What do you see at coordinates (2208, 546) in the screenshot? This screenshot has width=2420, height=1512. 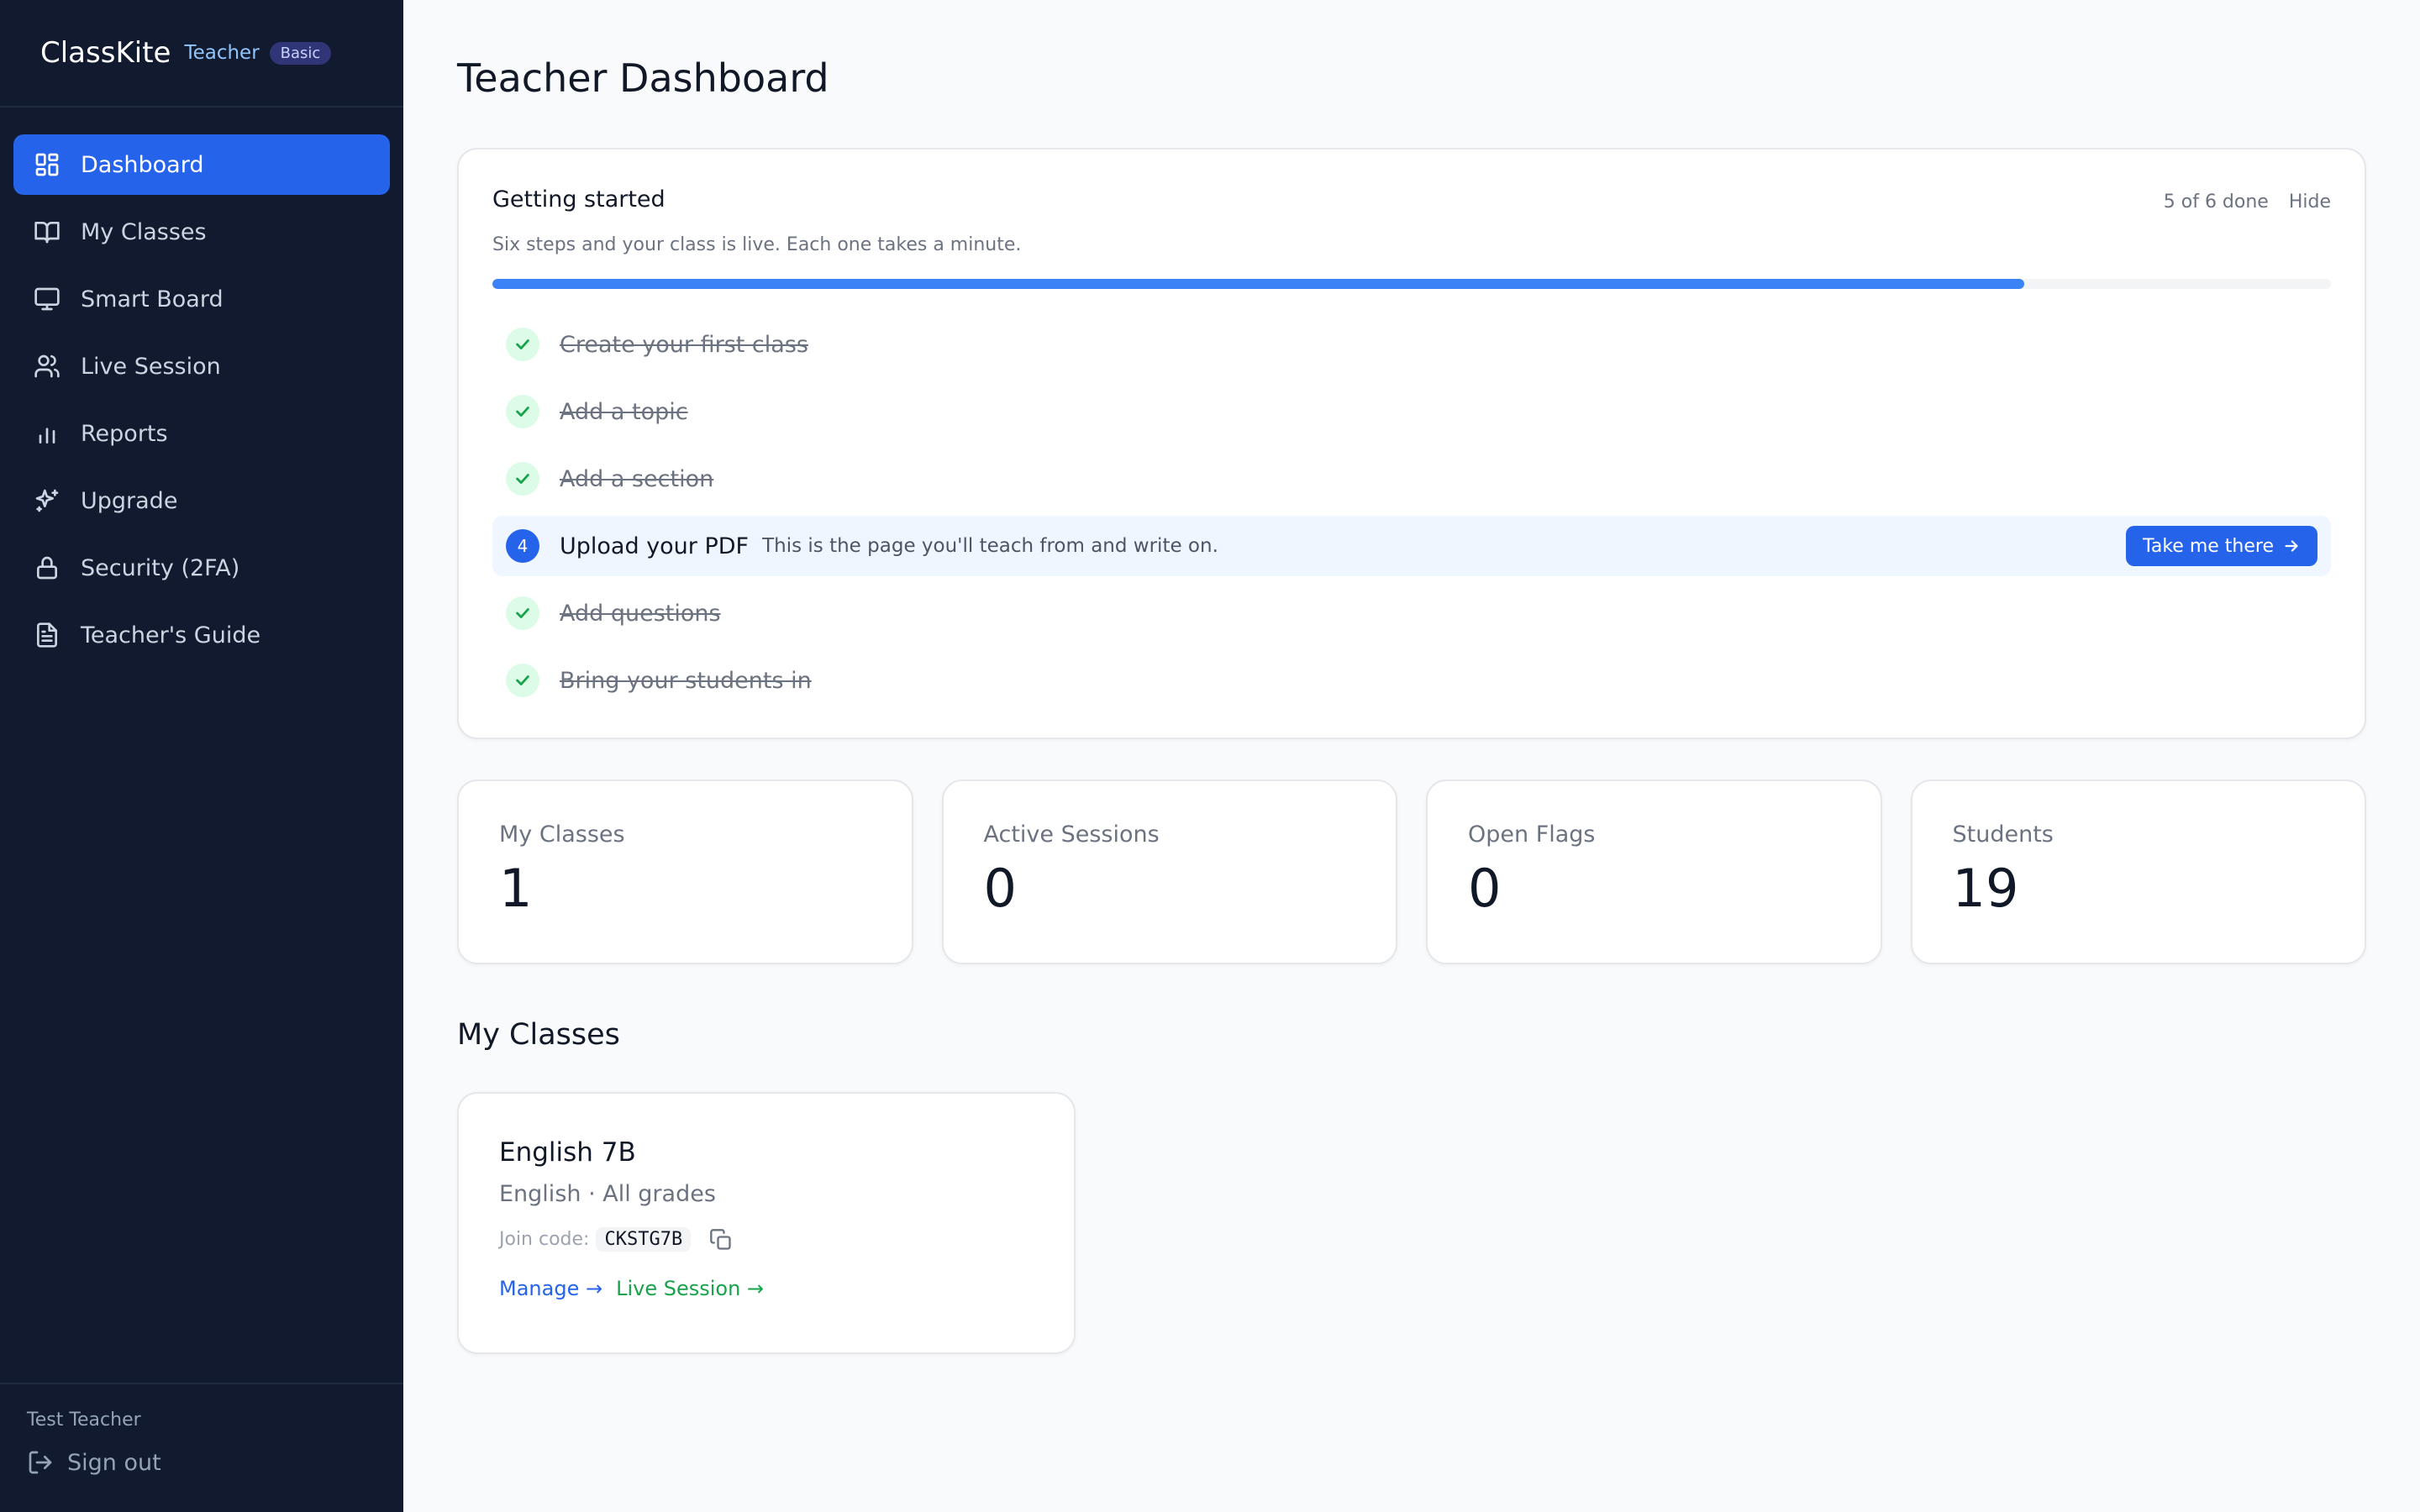 I see `take-me-there-label: Take me there` at bounding box center [2208, 546].